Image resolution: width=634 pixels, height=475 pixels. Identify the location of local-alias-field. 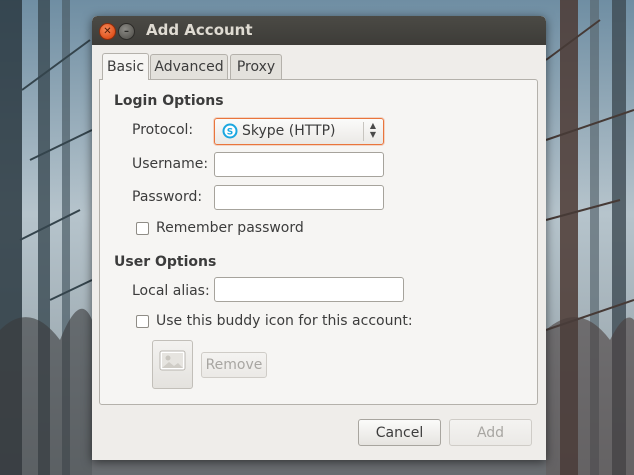
(309, 289).